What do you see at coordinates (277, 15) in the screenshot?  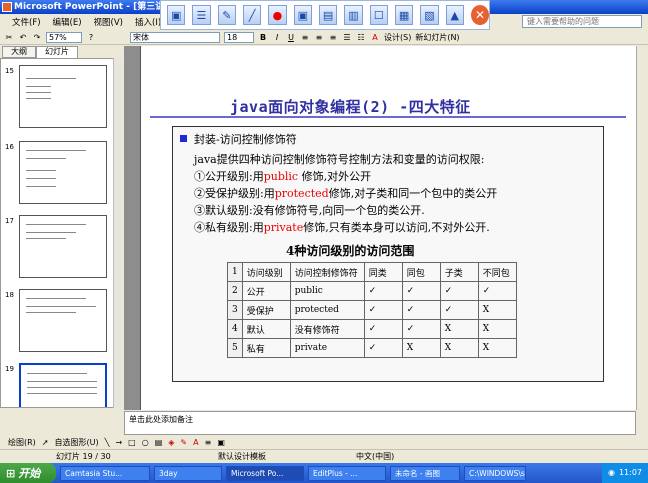 I see `record-icon: ●` at bounding box center [277, 15].